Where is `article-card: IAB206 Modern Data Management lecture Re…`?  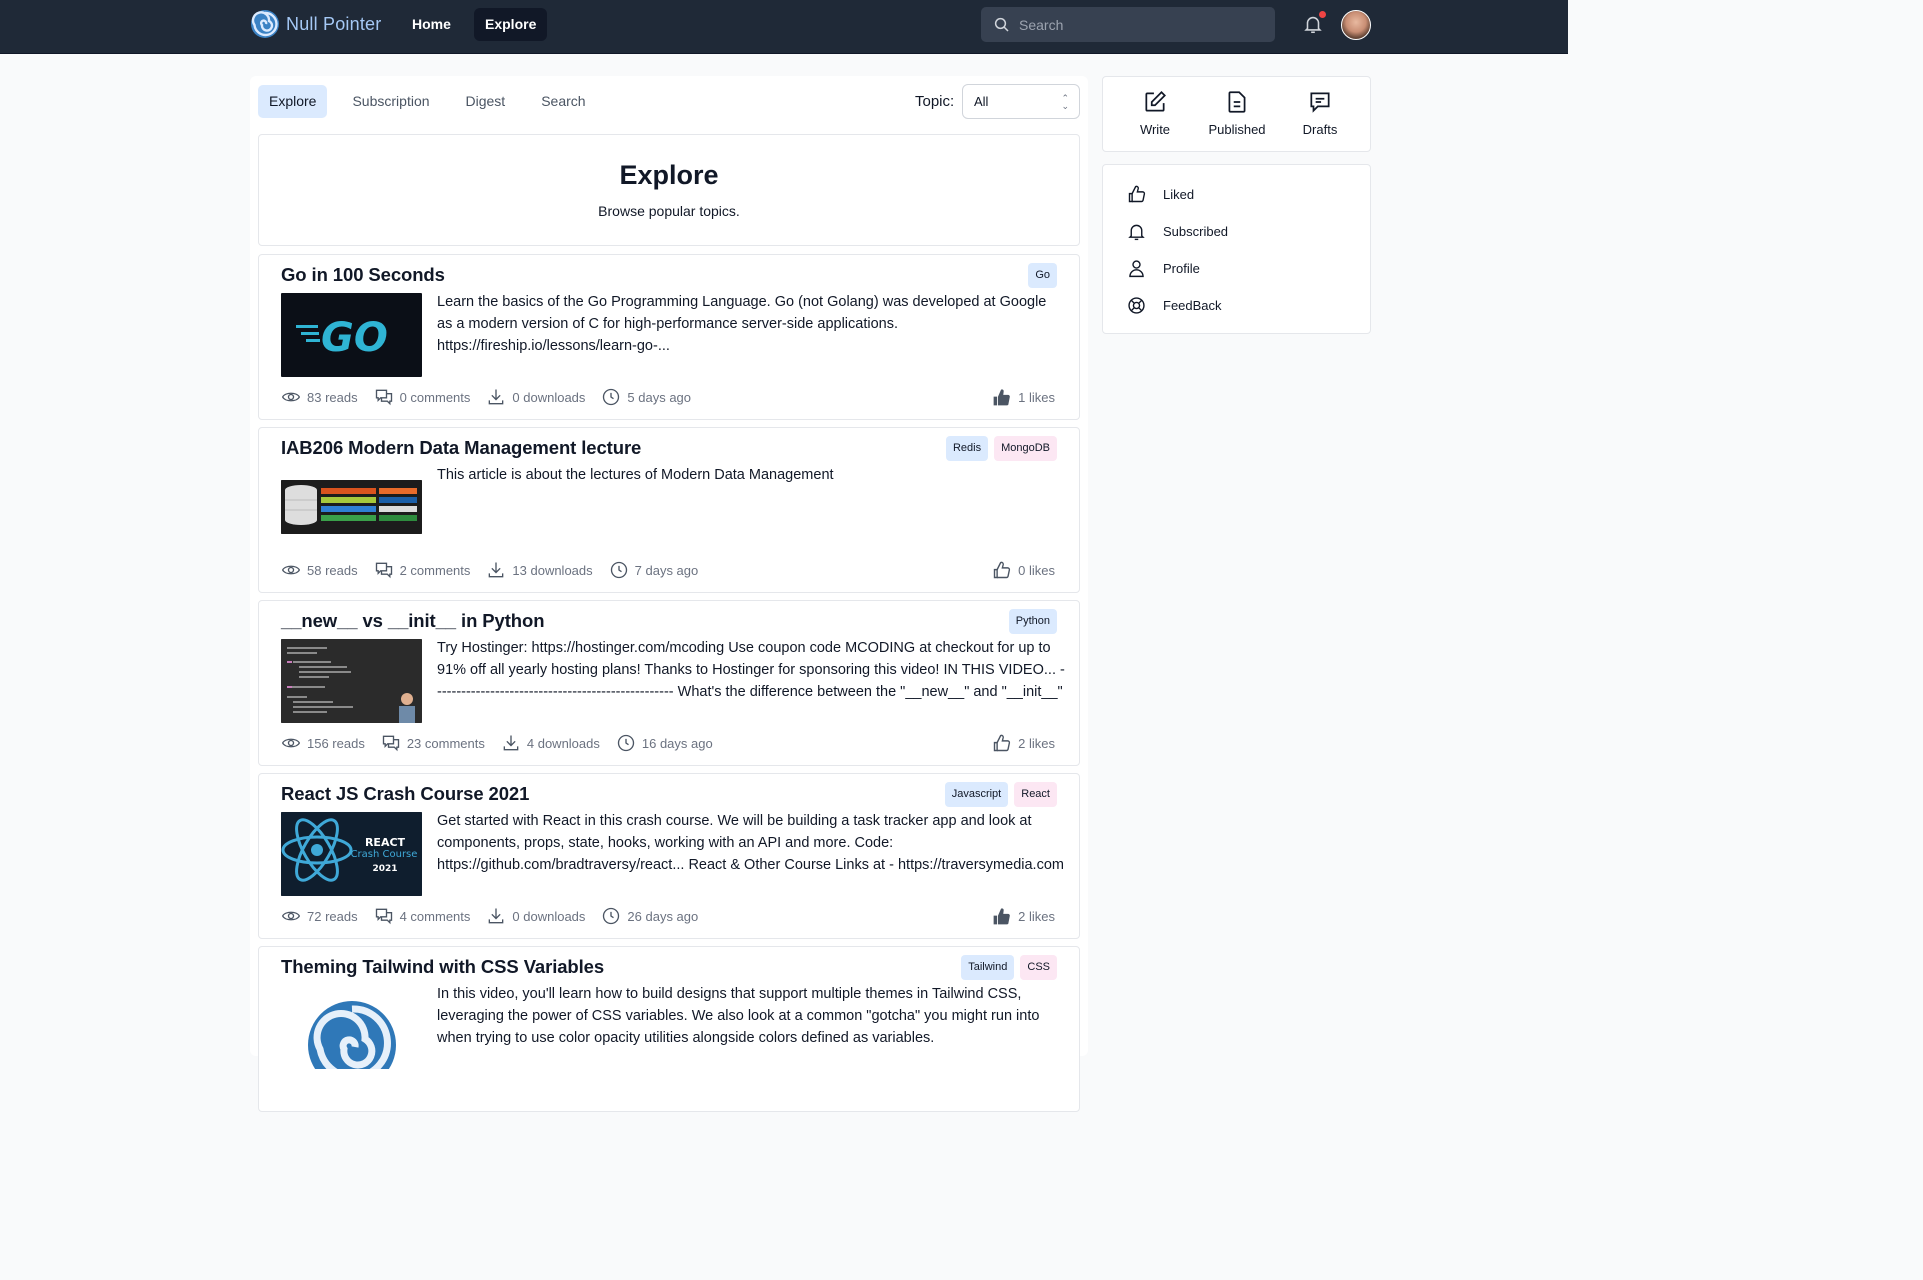 article-card: IAB206 Modern Data Management lecture Re… is located at coordinates (669, 510).